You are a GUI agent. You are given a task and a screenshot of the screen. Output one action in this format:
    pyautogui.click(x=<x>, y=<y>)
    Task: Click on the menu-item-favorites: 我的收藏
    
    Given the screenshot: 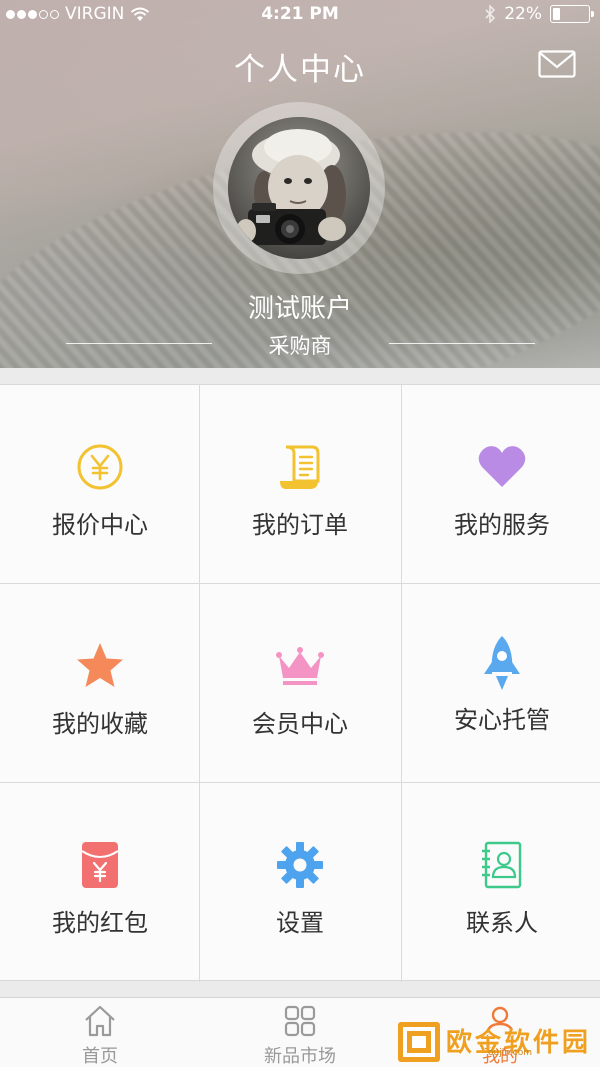 What is the action you would take?
    pyautogui.click(x=100, y=683)
    